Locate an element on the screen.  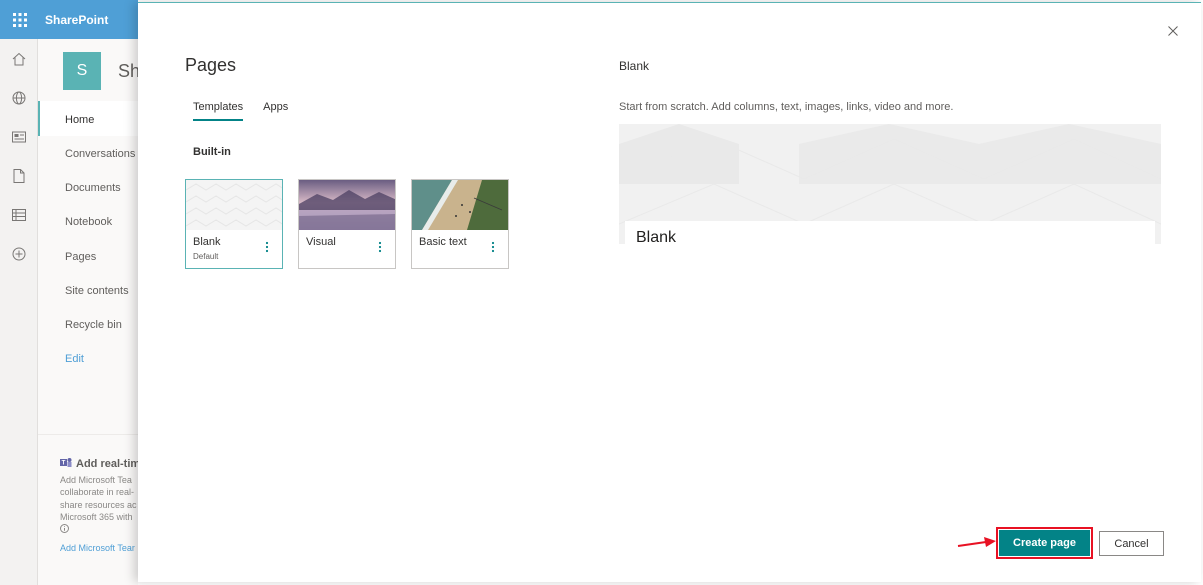
nav-divider is located at coordinates (88, 434).